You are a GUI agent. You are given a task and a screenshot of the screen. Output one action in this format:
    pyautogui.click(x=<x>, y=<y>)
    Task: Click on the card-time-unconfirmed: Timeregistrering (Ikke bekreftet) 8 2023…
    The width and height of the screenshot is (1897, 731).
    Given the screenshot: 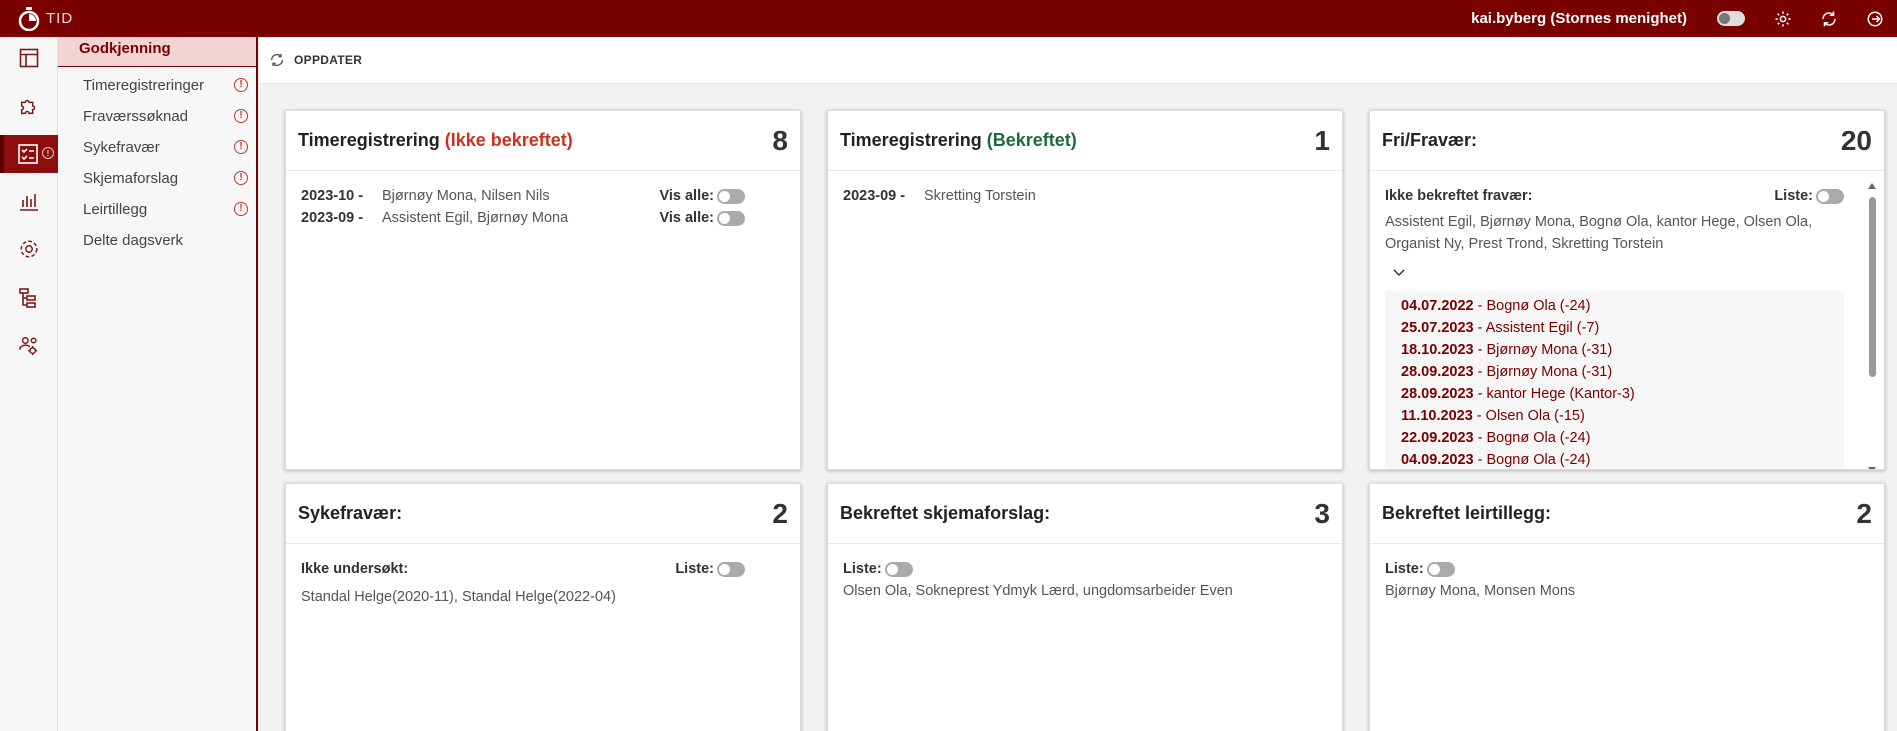 What is the action you would take?
    pyautogui.click(x=543, y=290)
    